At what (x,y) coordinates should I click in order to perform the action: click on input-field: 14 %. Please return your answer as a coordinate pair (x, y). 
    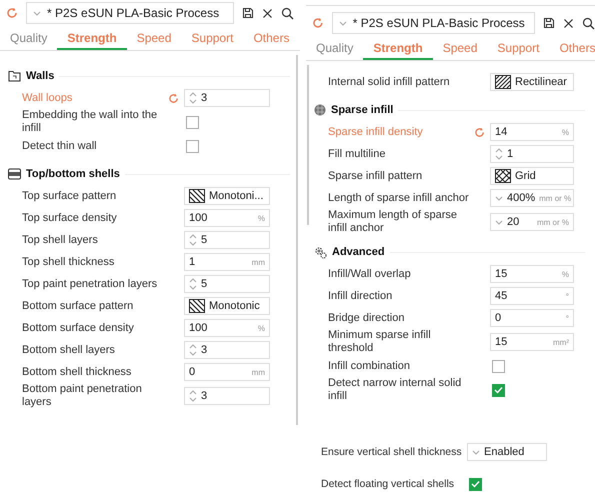
    Looking at the image, I should click on (532, 132).